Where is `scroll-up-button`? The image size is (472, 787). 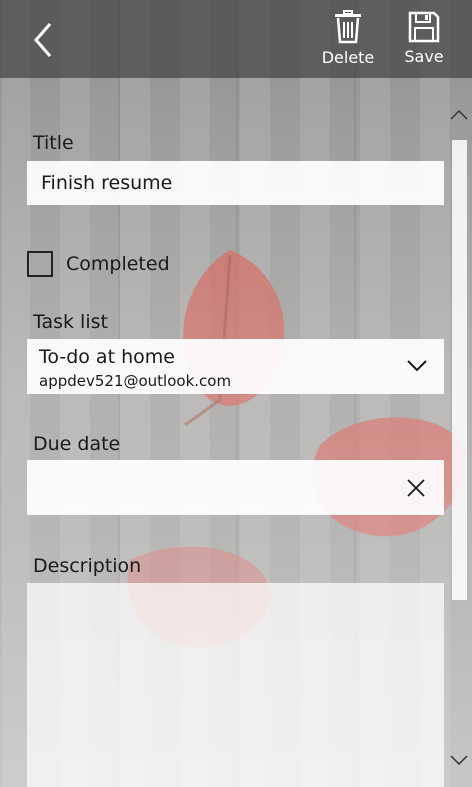 scroll-up-button is located at coordinates (459, 115).